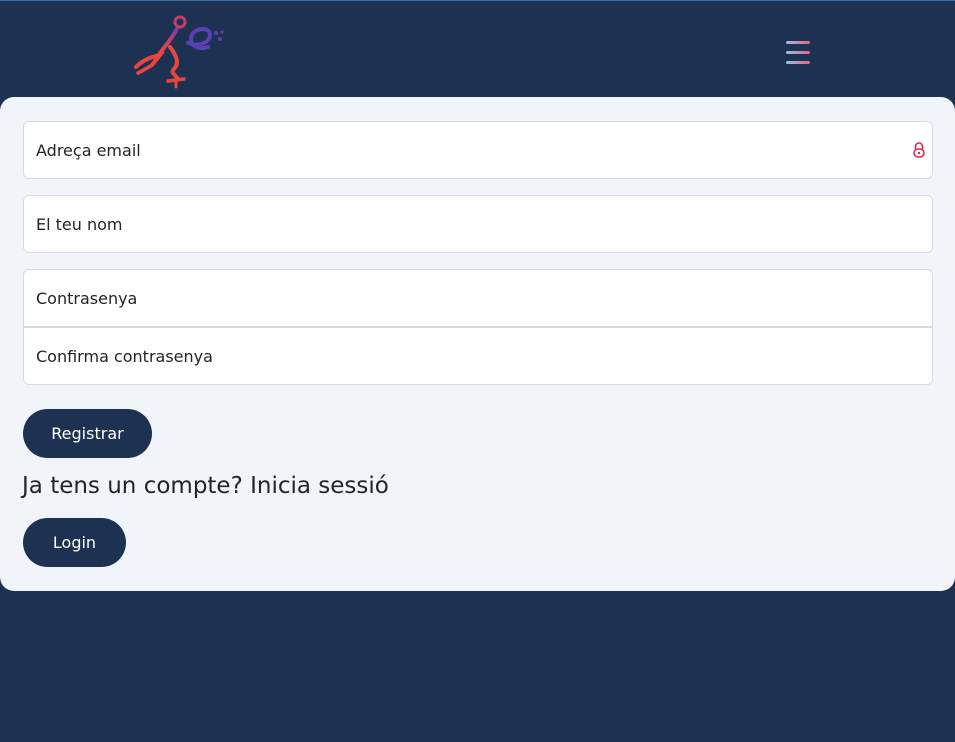 The image size is (955, 742). I want to click on name-input, so click(478, 224).